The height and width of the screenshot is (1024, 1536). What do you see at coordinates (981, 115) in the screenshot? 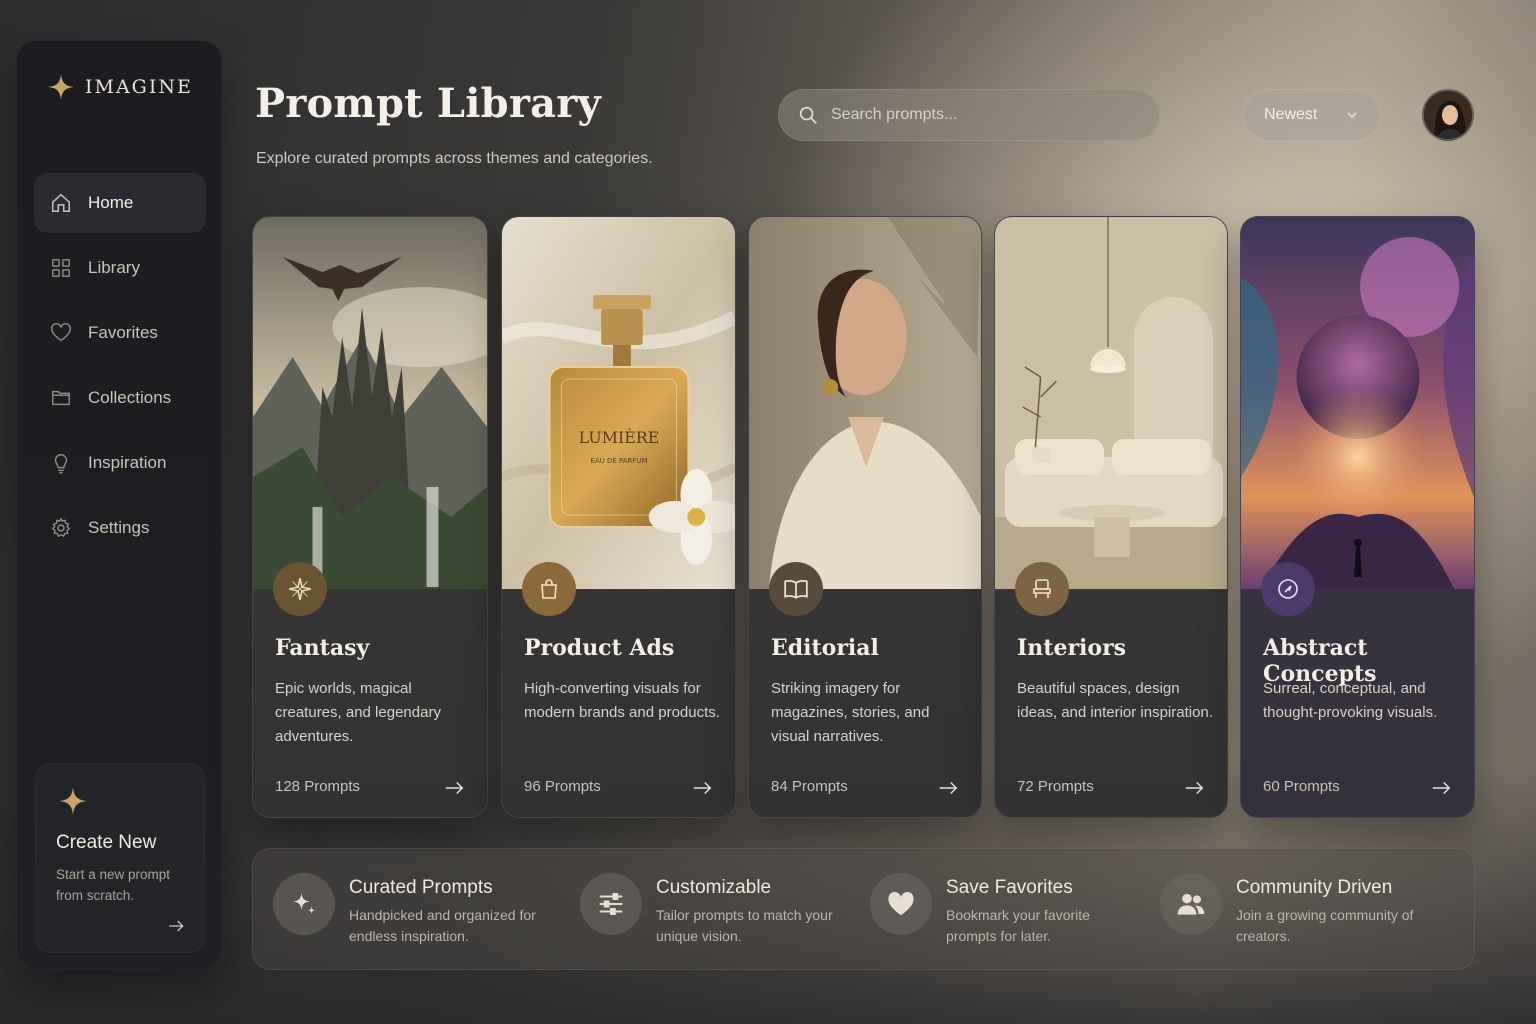
I see `search-input` at bounding box center [981, 115].